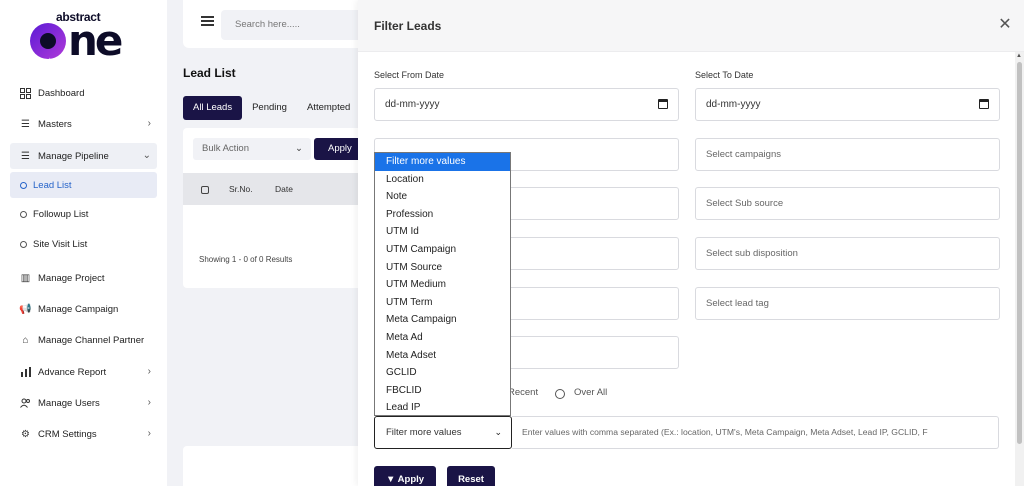  What do you see at coordinates (560, 394) in the screenshot?
I see `radio-over-all` at bounding box center [560, 394].